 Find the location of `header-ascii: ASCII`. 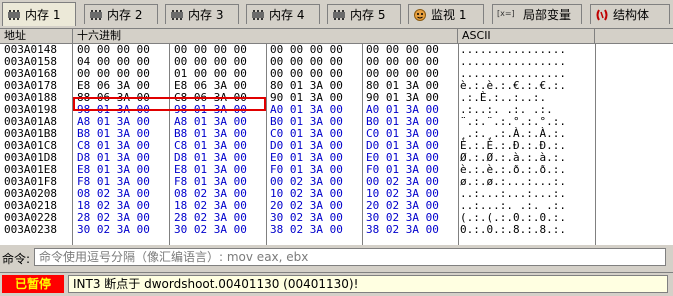

header-ascii: ASCII is located at coordinates (526, 36).